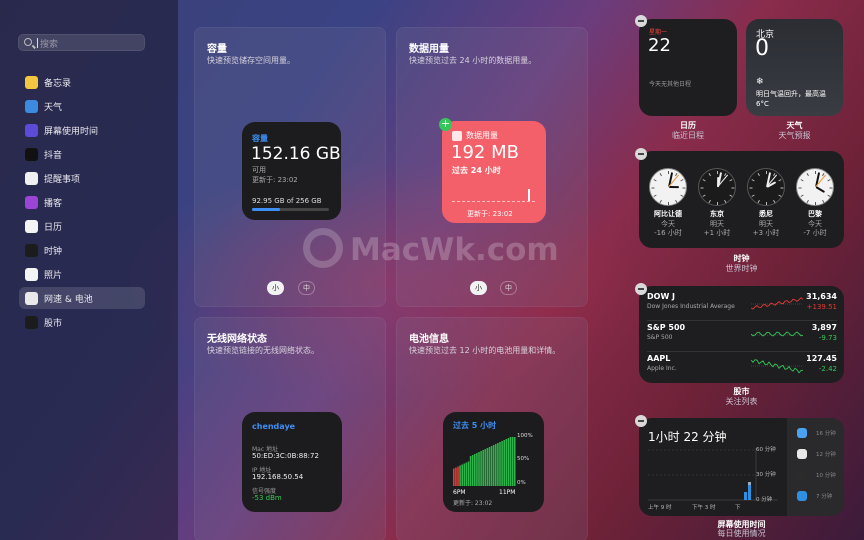 The width and height of the screenshot is (864, 540). Describe the element at coordinates (666, 327) in the screenshot. I see `stock-symbol: S&P 500` at that location.